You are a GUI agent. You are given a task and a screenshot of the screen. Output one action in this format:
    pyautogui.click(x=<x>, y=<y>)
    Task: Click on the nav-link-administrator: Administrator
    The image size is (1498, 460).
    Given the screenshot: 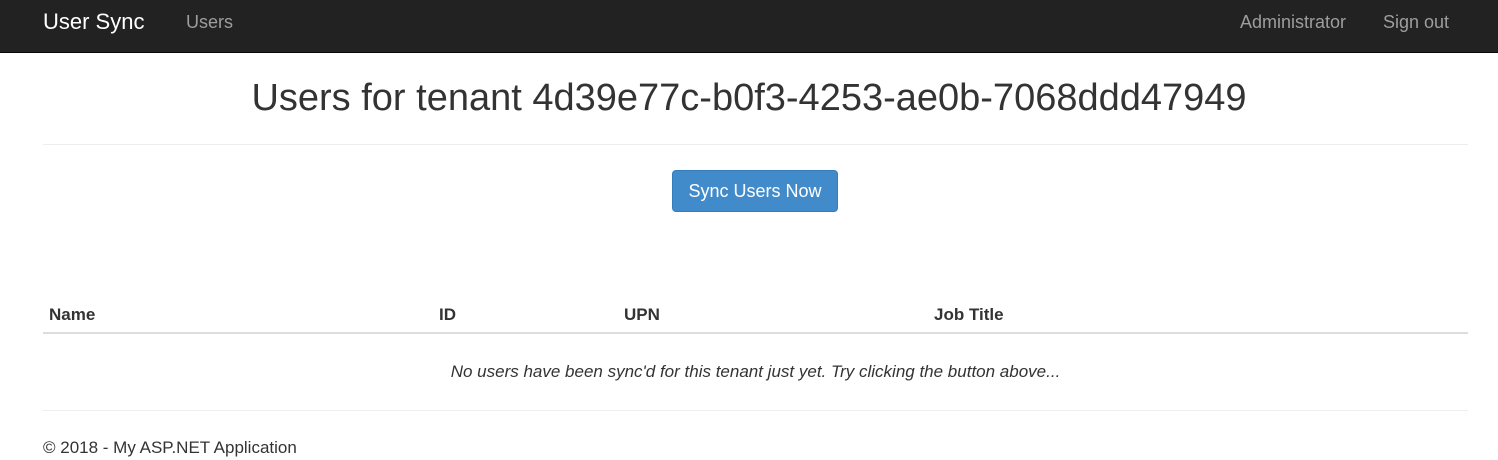 What is the action you would take?
    pyautogui.click(x=1293, y=22)
    